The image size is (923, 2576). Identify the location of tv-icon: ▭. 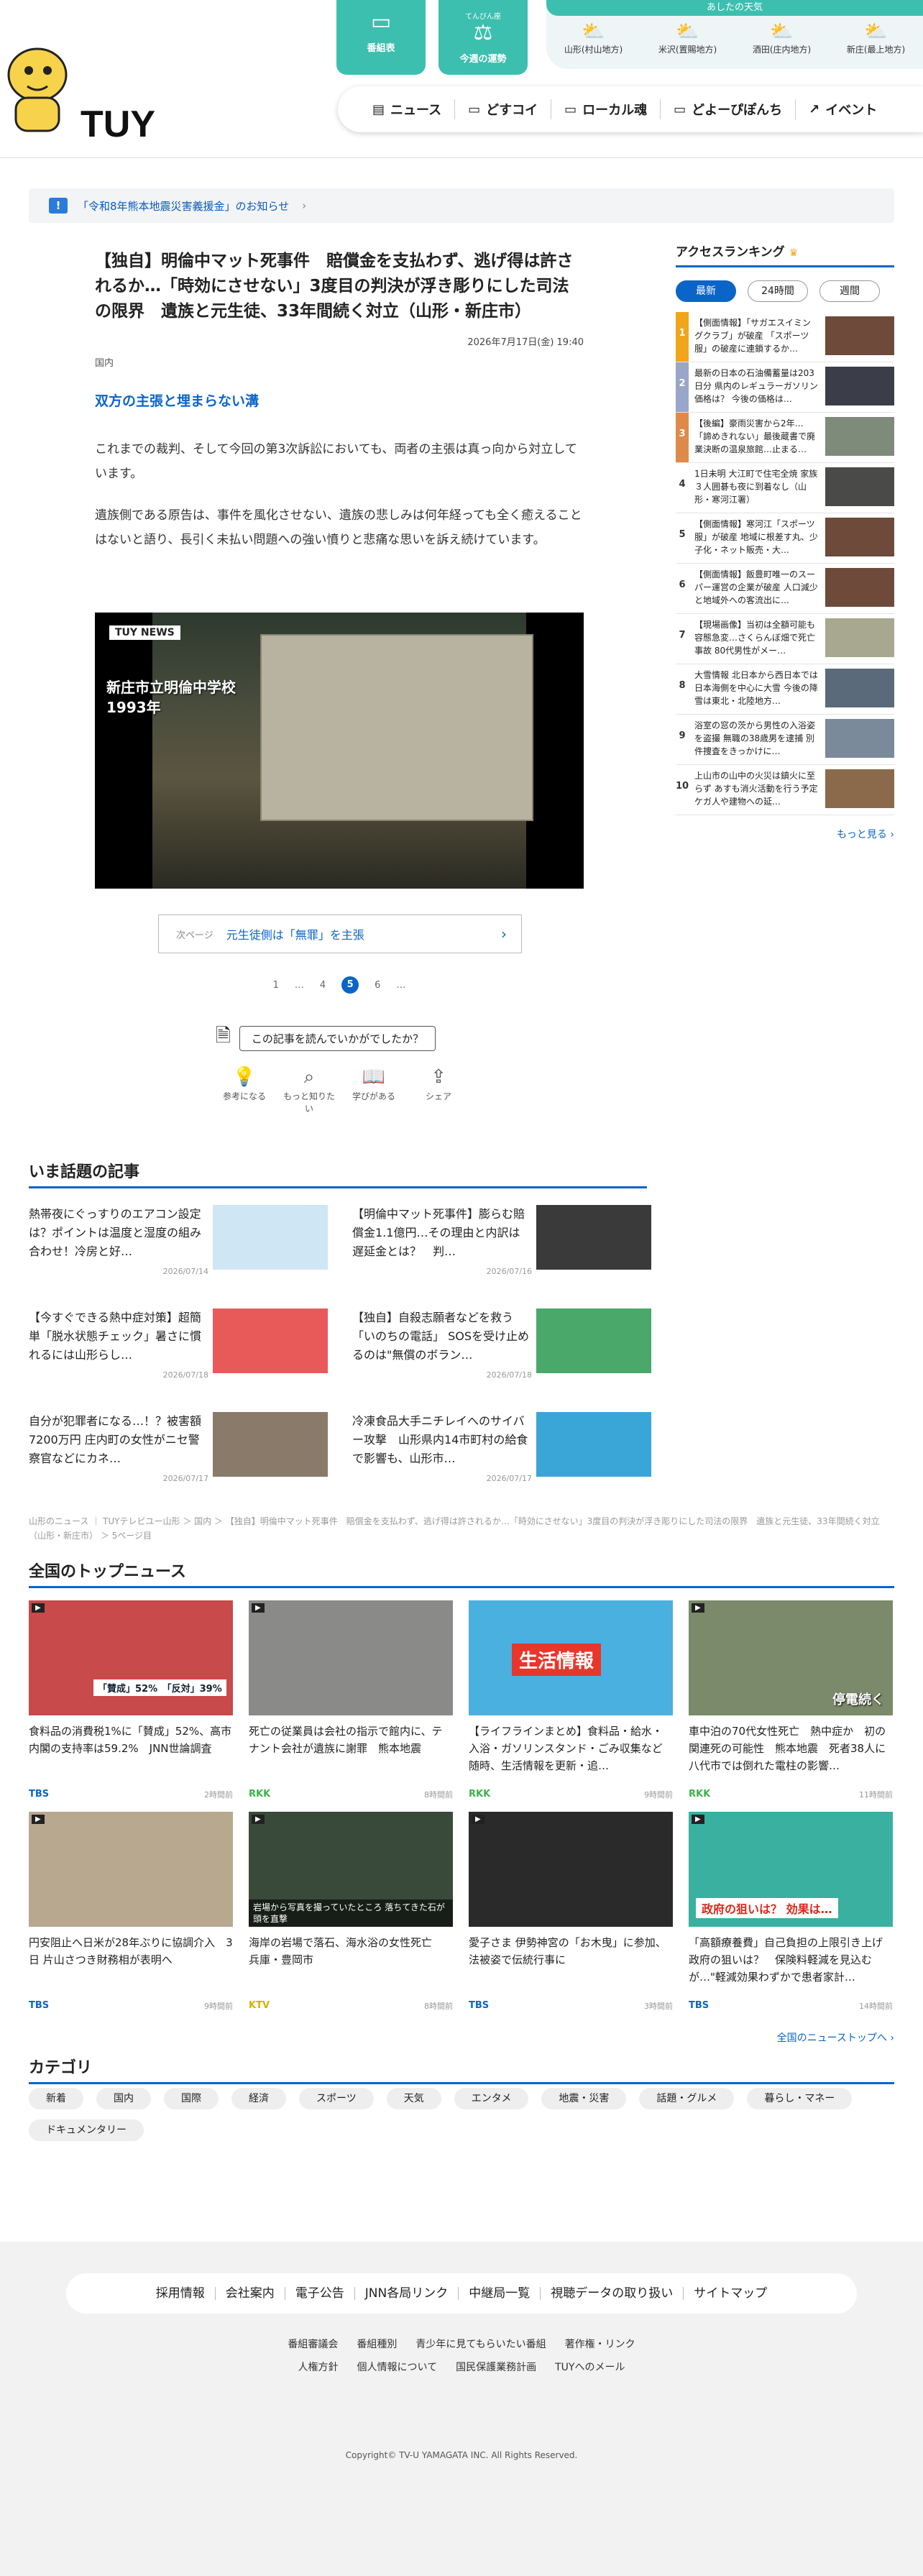
(381, 22).